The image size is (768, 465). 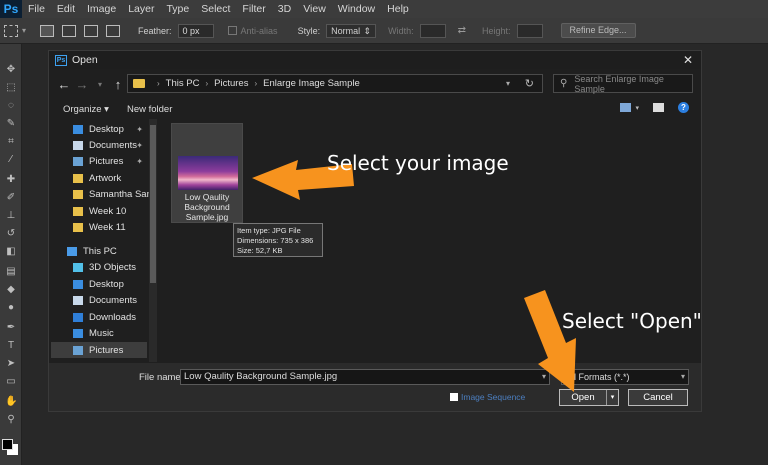 I want to click on scrollbar-thumb, so click(x=153, y=204).